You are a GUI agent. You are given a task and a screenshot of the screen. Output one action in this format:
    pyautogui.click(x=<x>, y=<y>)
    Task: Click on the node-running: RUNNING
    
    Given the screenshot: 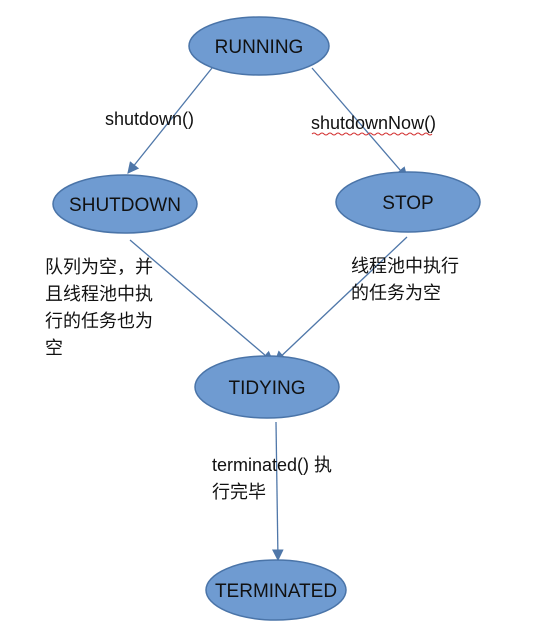 What is the action you would take?
    pyautogui.click(x=259, y=46)
    